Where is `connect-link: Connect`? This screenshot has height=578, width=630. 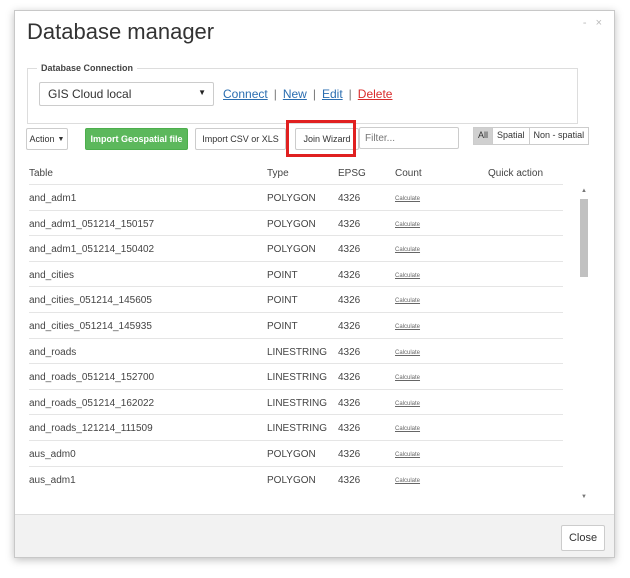
connect-link: Connect is located at coordinates (245, 94).